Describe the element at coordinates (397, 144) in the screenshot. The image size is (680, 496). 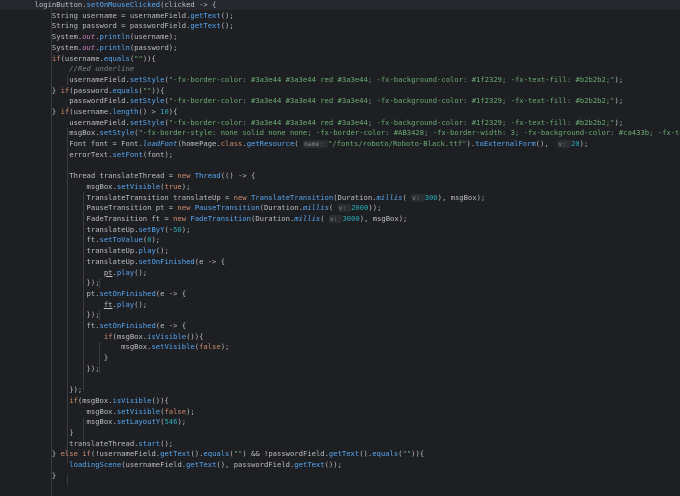
I see `code-token: "/fonts/roboto/Roboto-Black.ttf"` at that location.